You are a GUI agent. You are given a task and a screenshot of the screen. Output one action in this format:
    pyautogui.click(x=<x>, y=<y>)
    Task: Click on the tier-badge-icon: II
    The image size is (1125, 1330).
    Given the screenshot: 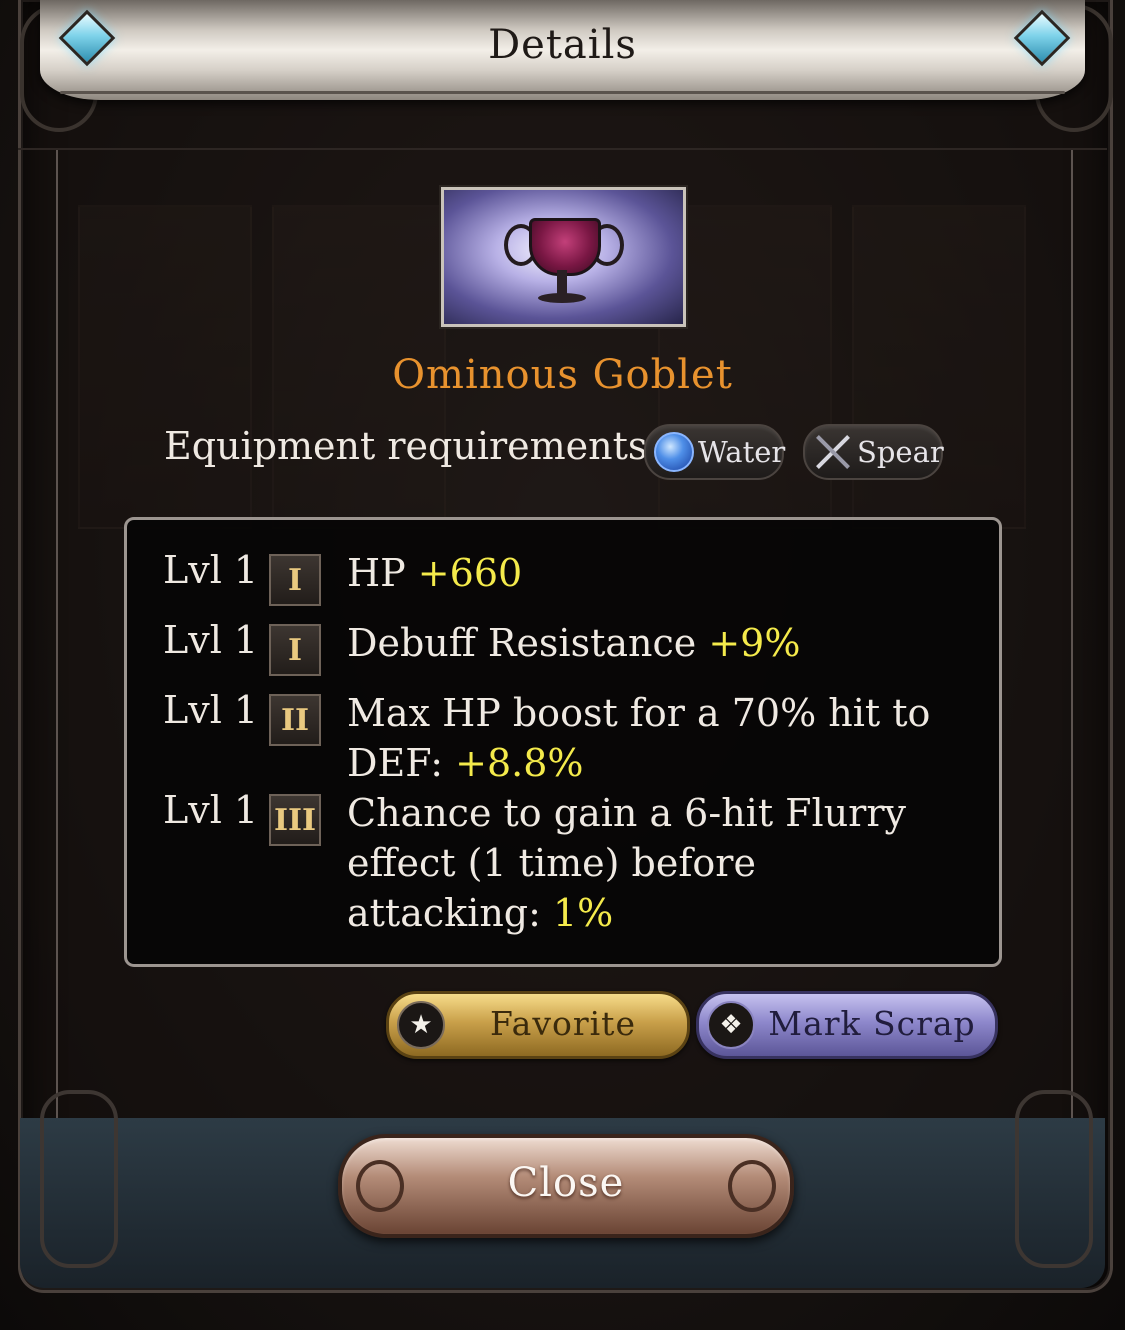 What is the action you would take?
    pyautogui.click(x=295, y=720)
    